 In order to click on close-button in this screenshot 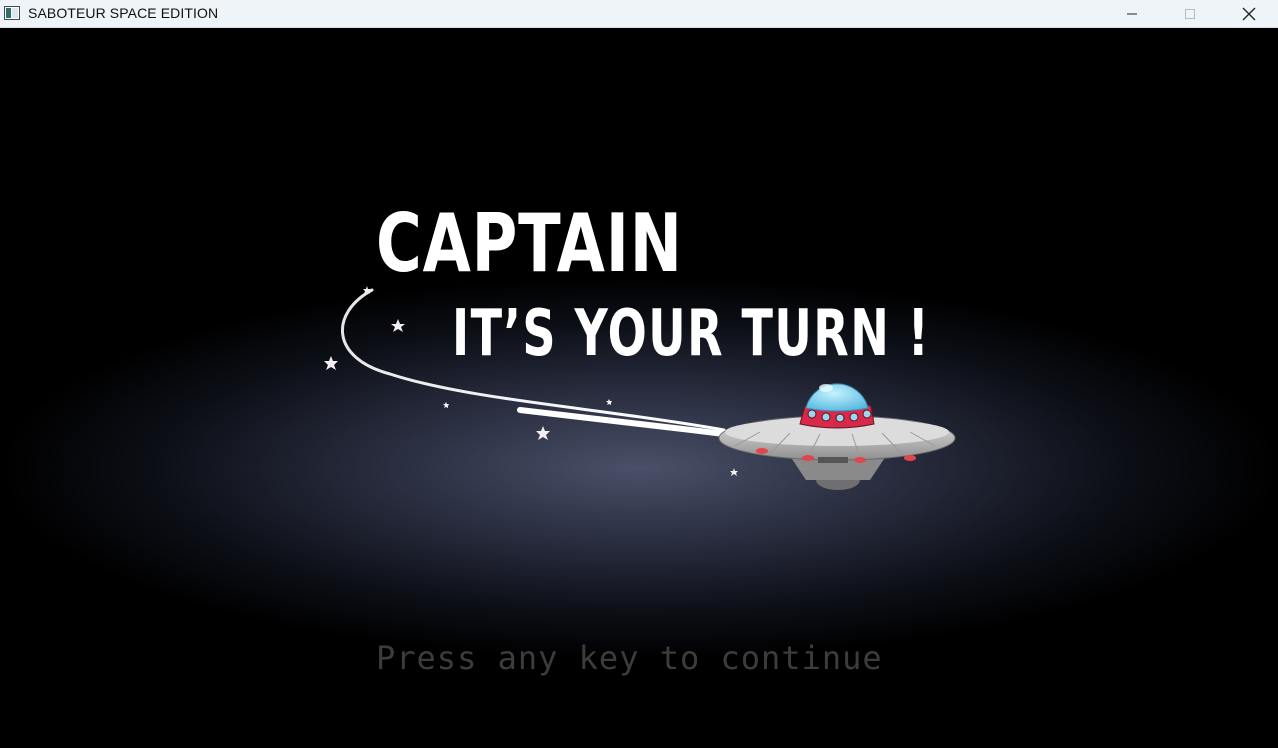, I will do `click(1249, 14)`.